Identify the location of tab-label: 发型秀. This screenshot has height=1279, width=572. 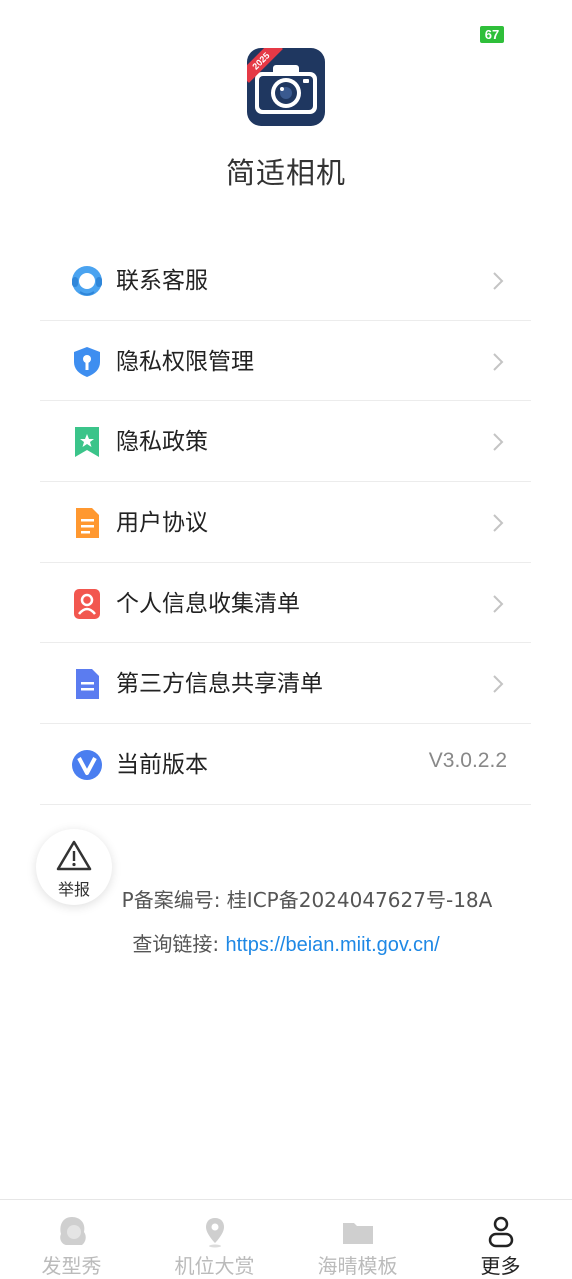
(71, 1266).